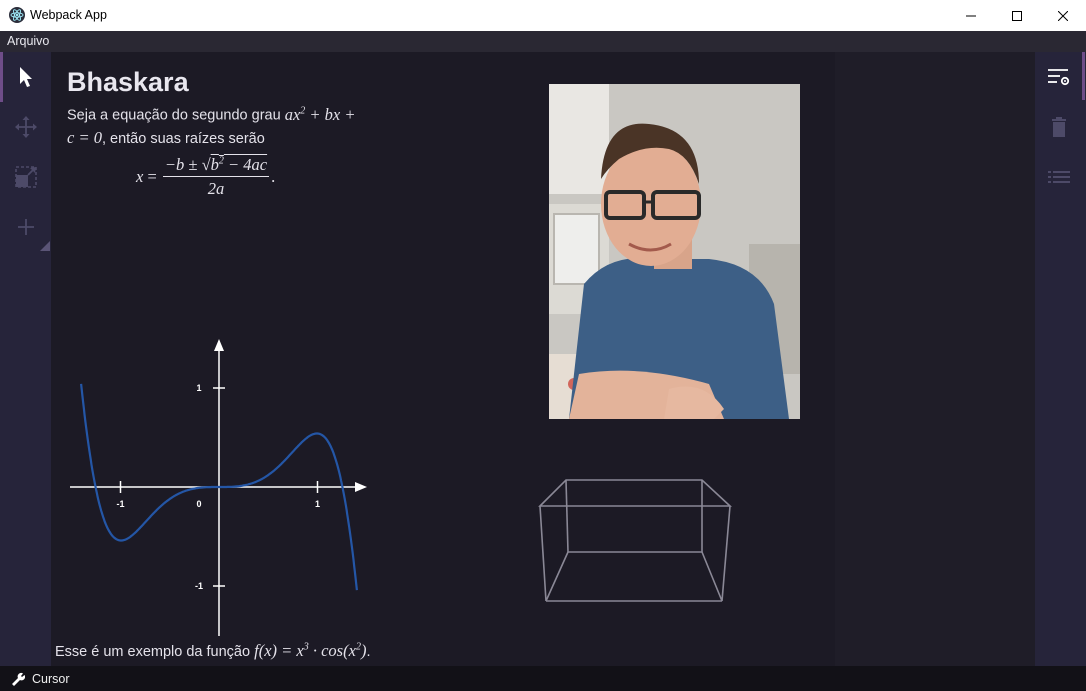 This screenshot has width=1086, height=691. Describe the element at coordinates (18, 679) in the screenshot. I see `wrench-icon` at that location.